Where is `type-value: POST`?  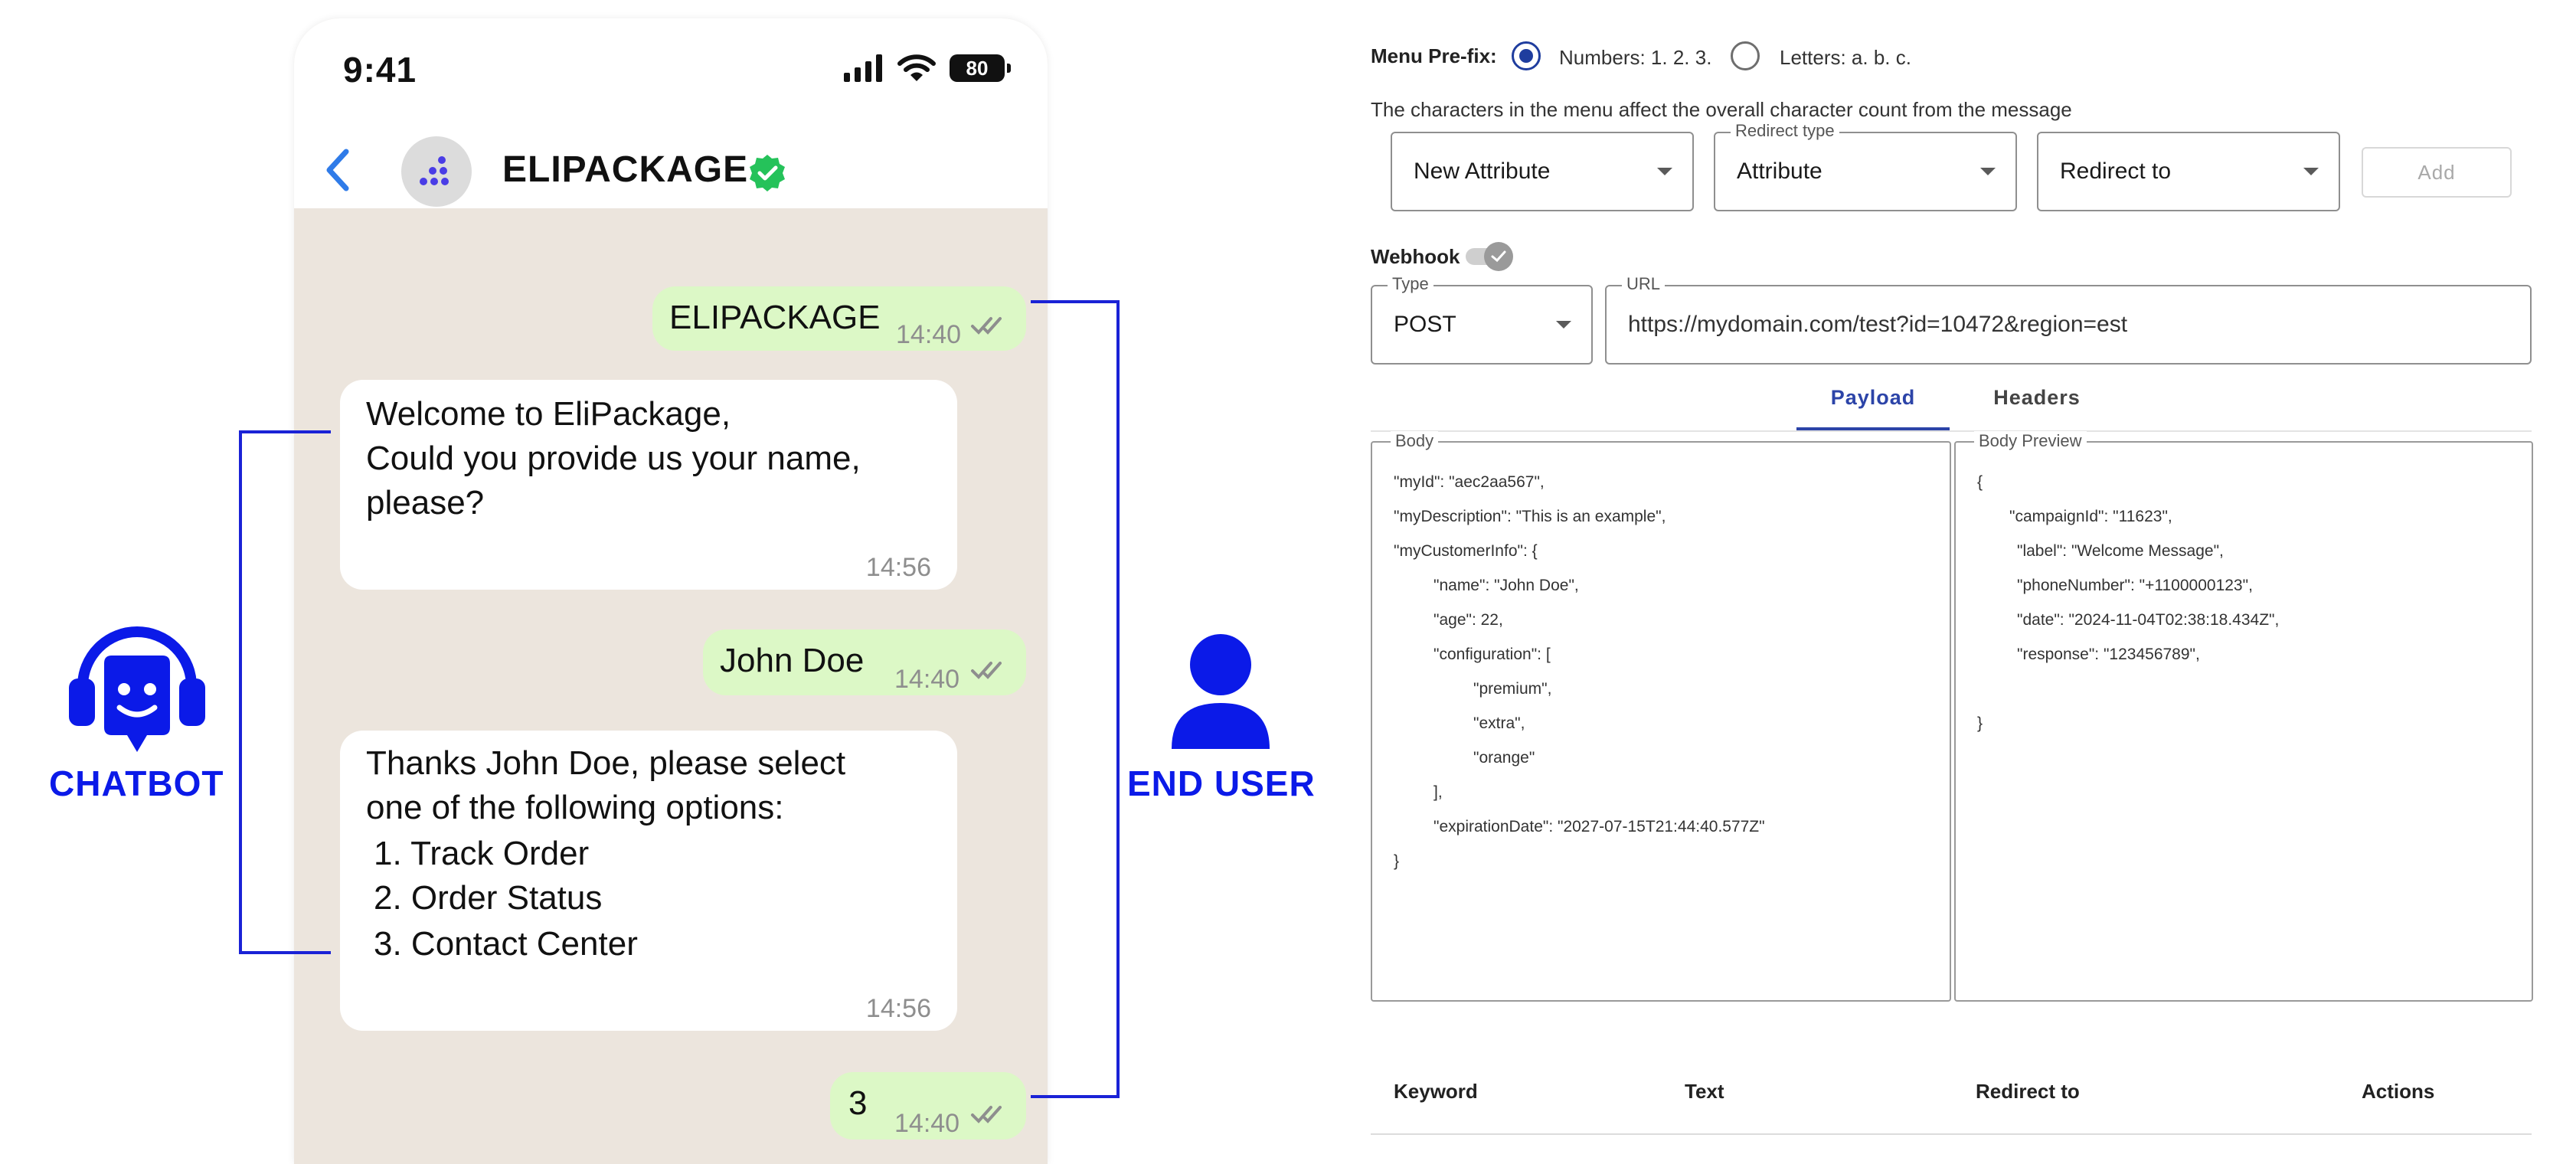 type-value: POST is located at coordinates (1425, 324).